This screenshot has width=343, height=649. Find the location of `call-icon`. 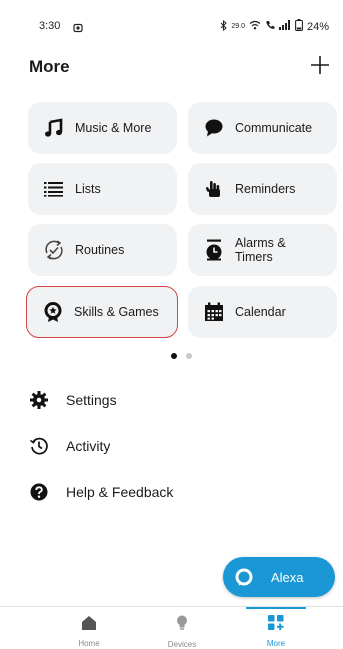

call-icon is located at coordinates (270, 26).